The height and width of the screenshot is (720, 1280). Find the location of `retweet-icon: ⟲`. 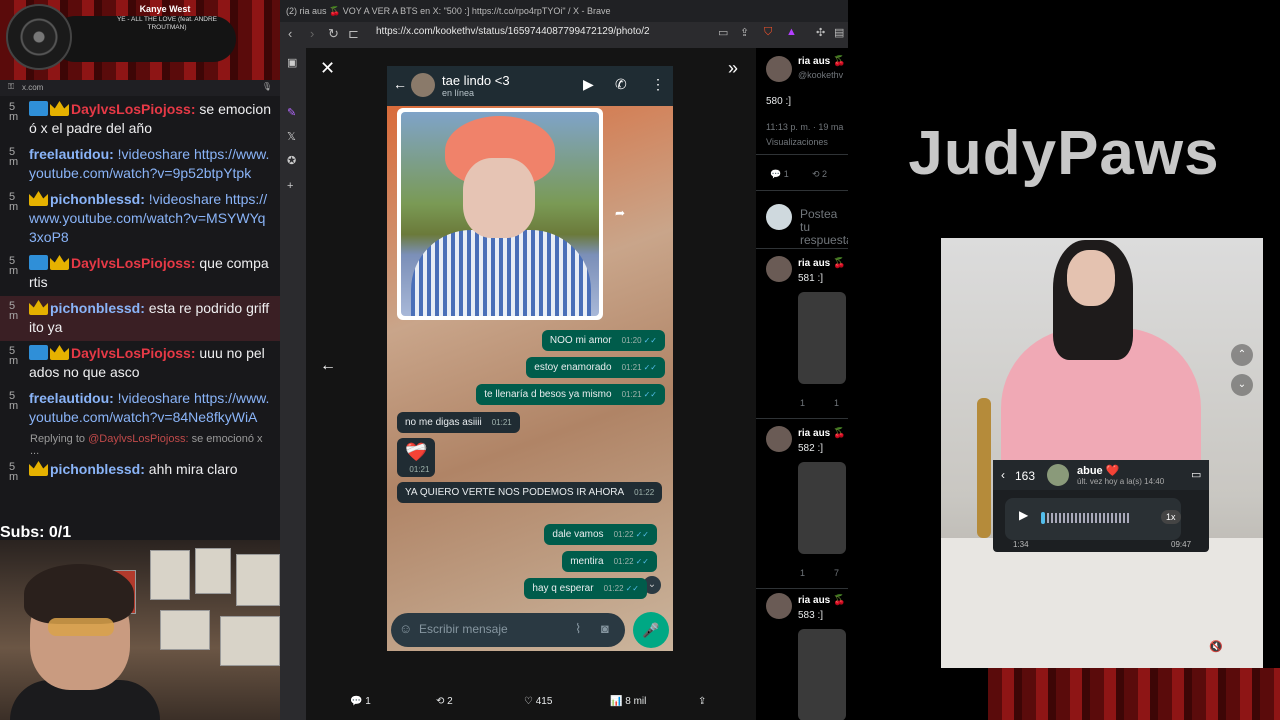

retweet-icon: ⟲ is located at coordinates (440, 701).